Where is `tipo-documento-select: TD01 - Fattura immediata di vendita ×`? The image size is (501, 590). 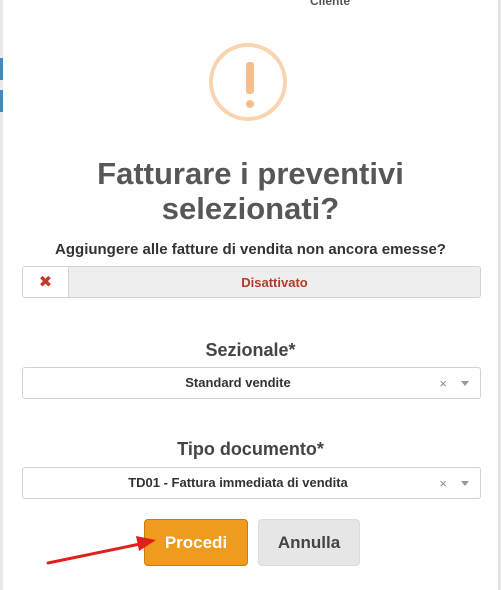
tipo-documento-select: TD01 - Fattura immediata di vendita × is located at coordinates (251, 483).